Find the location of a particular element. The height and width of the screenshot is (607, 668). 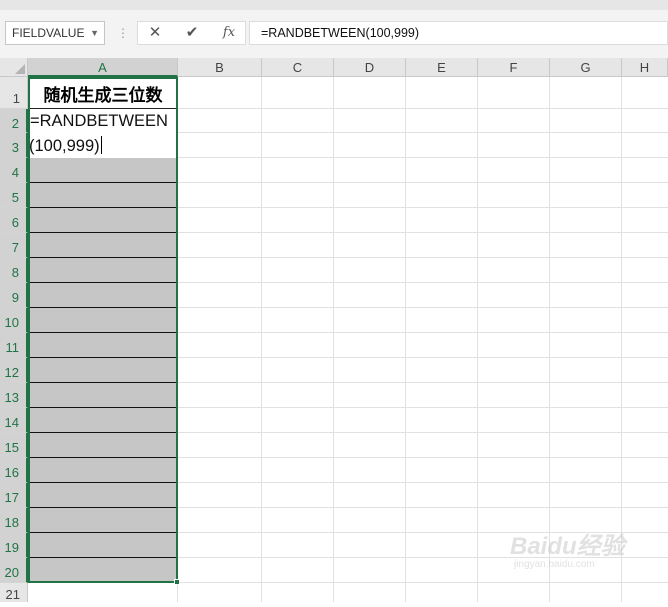

editor-line-2-text: (100,999) is located at coordinates (64, 146).